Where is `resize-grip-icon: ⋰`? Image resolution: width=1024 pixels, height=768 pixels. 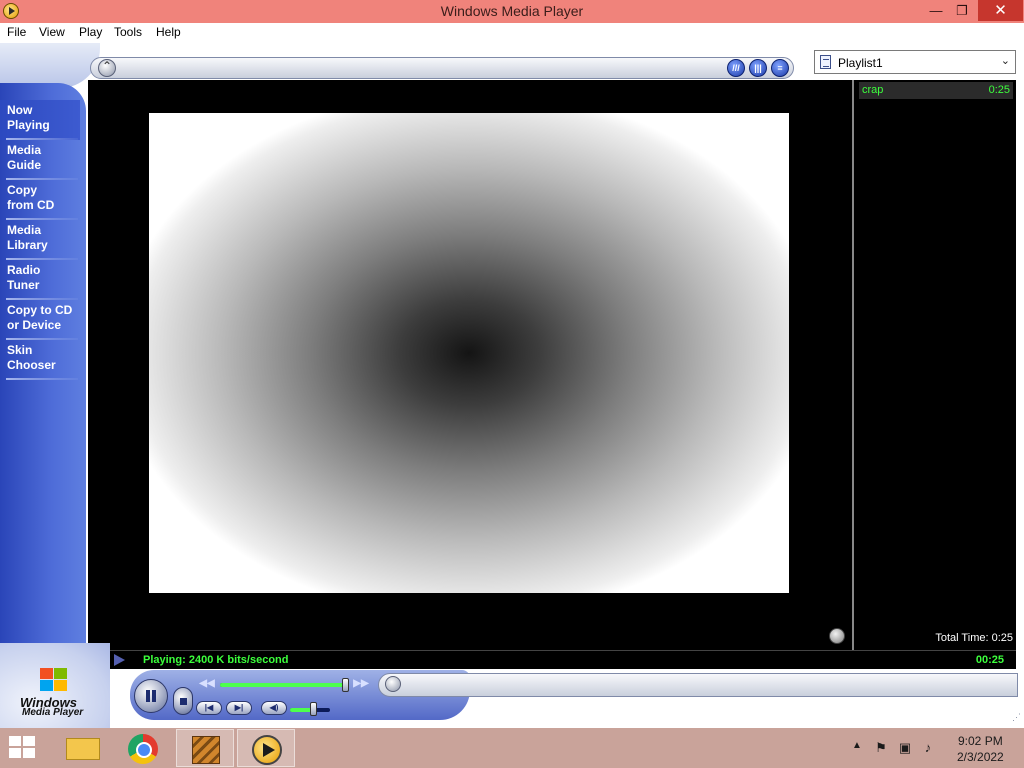
resize-grip-icon: ⋰ is located at coordinates (1016, 717).